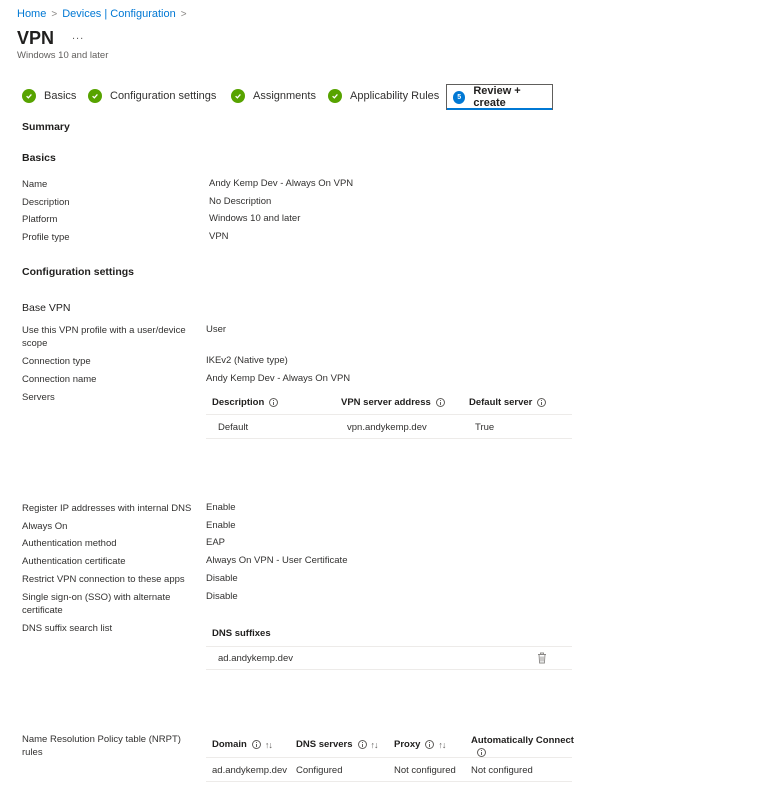 This screenshot has height=809, width=768. I want to click on nrpt-domain-cell: ad.andykemp.dev, so click(249, 770).